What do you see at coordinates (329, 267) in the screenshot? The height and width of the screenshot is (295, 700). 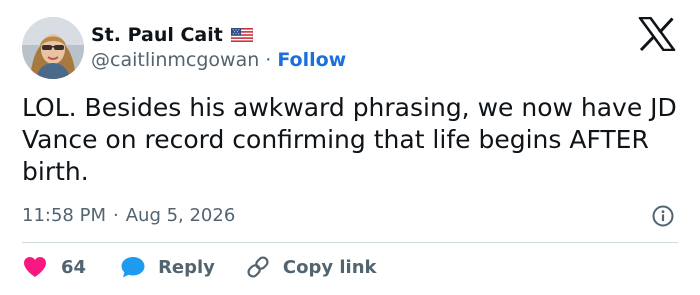 I see `copy-link-label: Copy link` at bounding box center [329, 267].